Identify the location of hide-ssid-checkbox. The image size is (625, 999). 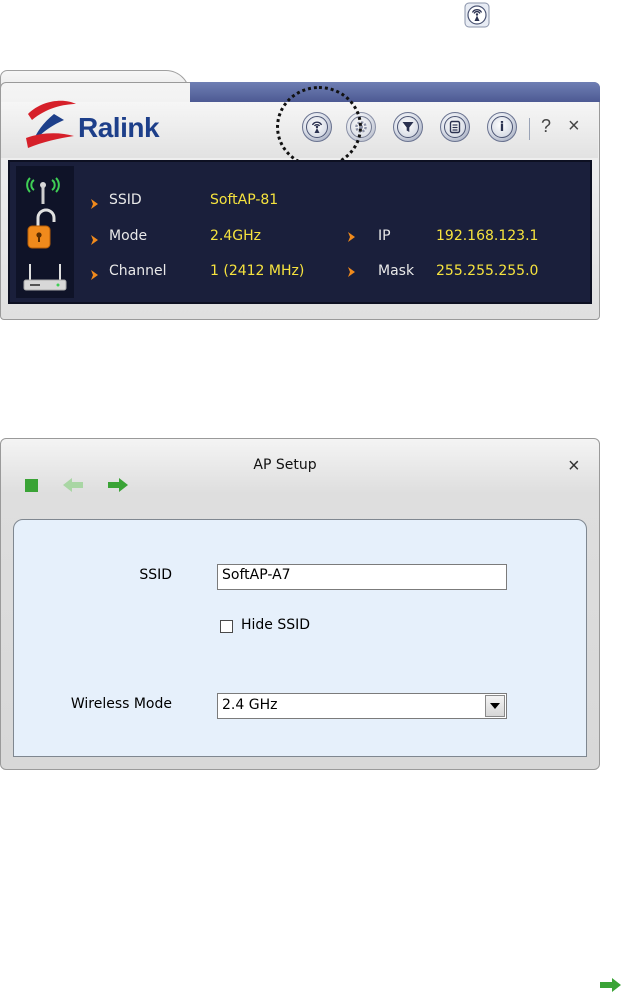
(226, 626).